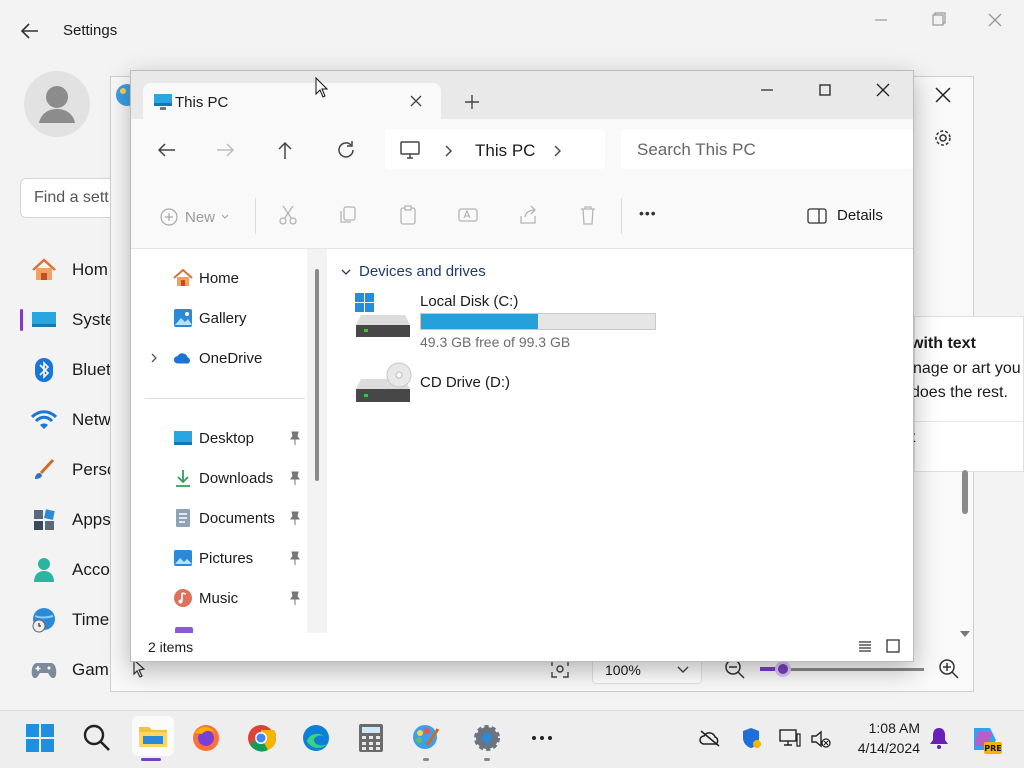 This screenshot has width=1024, height=768. Describe the element at coordinates (91, 369) in the screenshot. I see `settings-nav-label: Bluet` at that location.